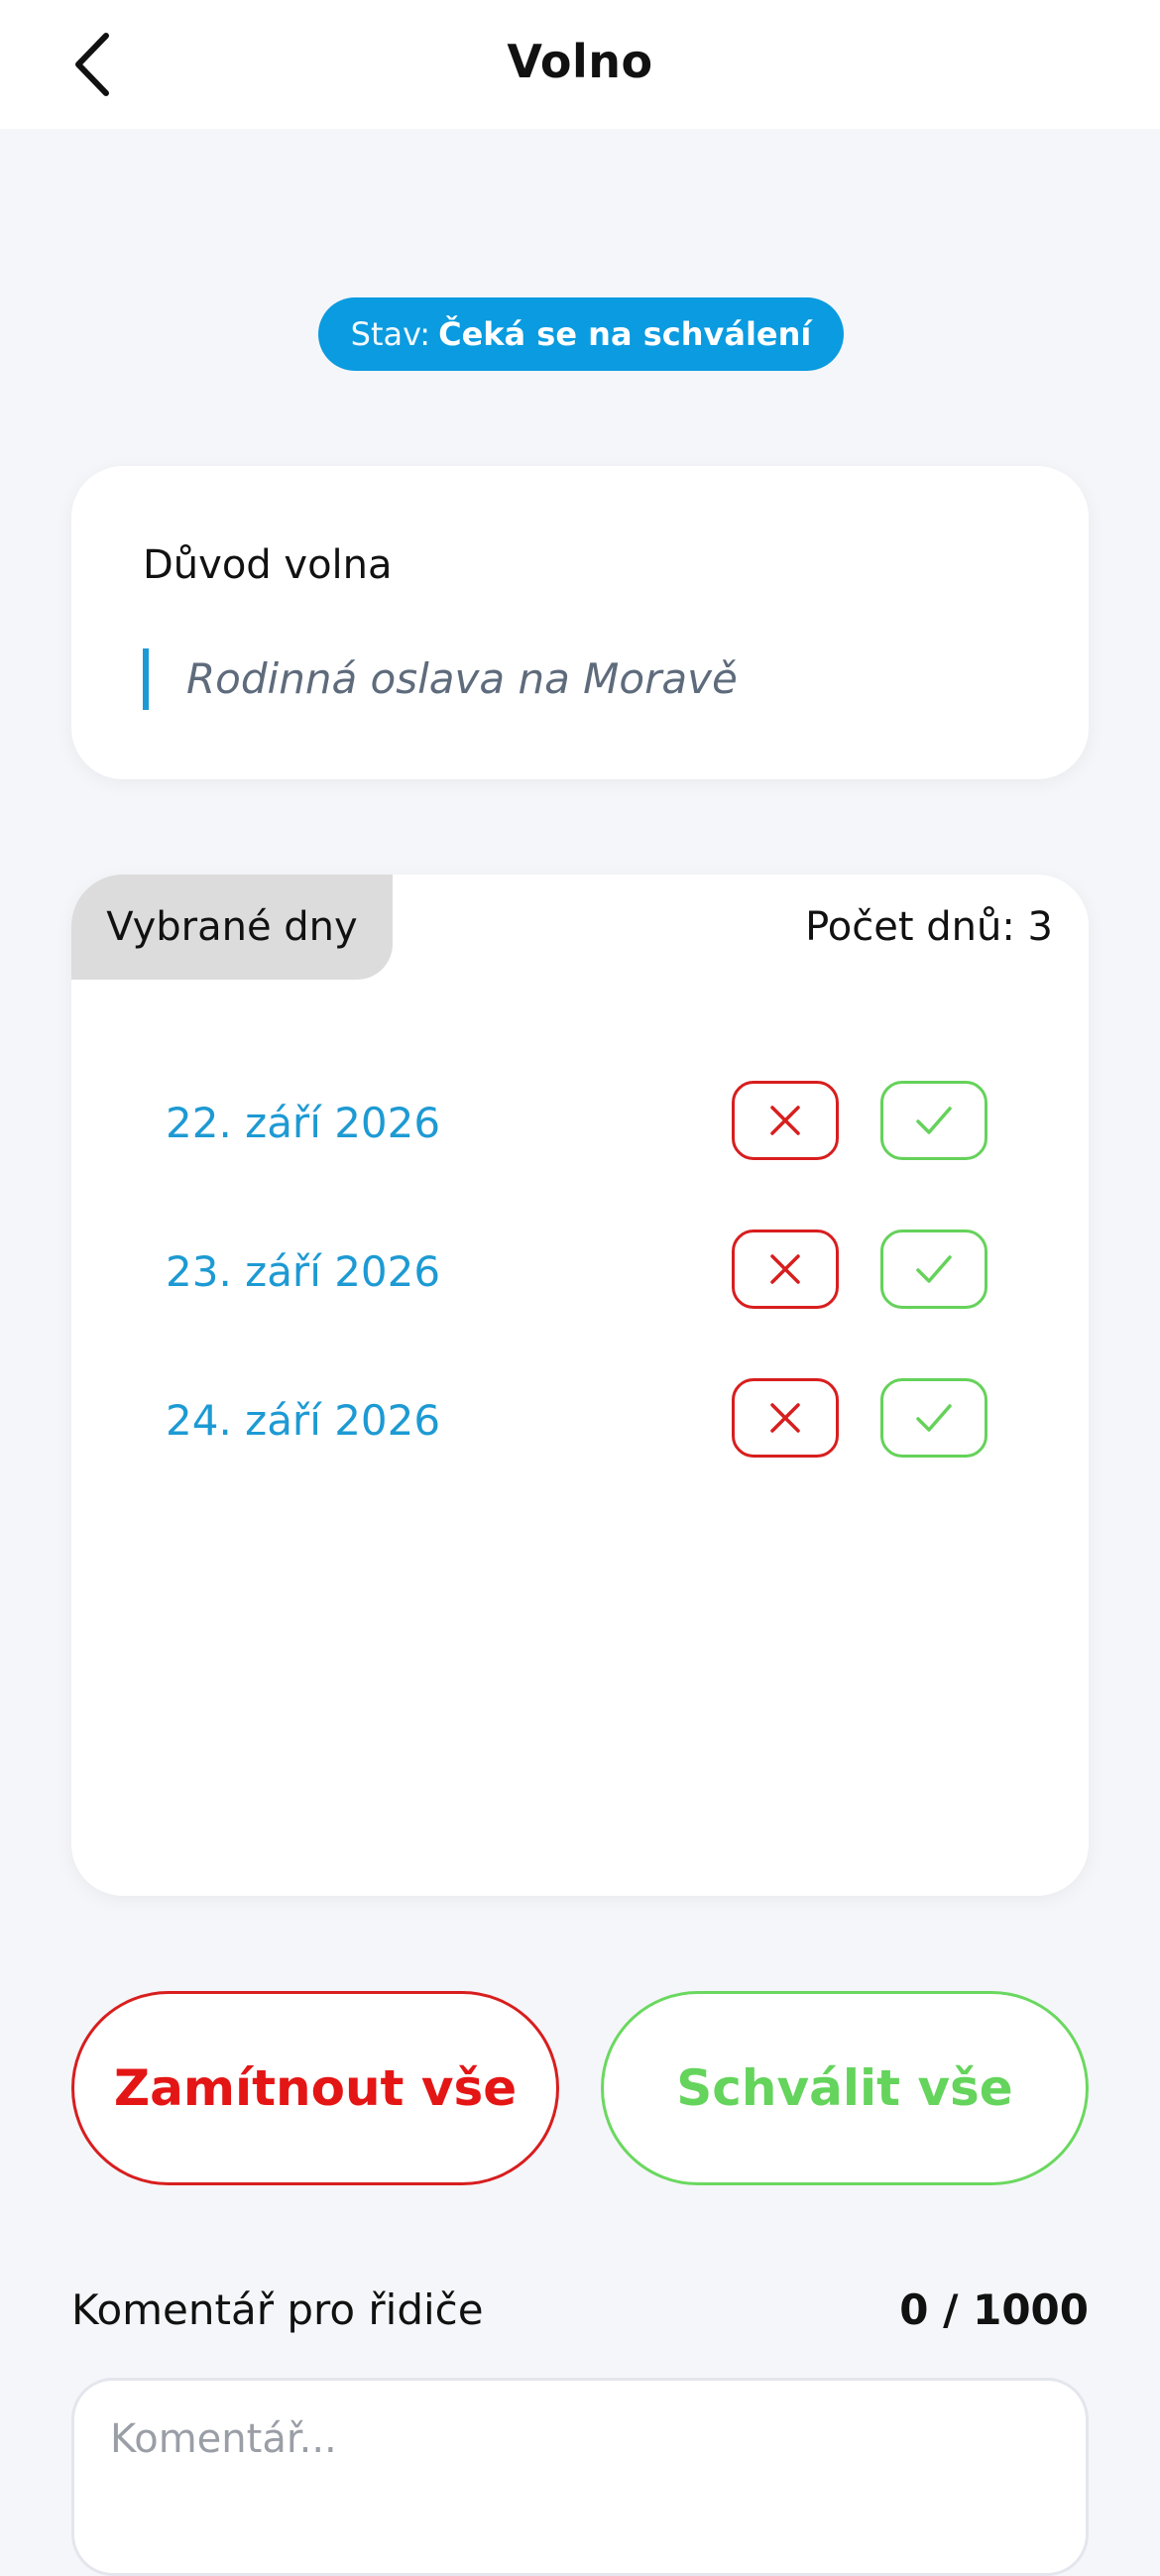 This screenshot has width=1160, height=2576. Describe the element at coordinates (580, 1272) in the screenshot. I see `day-row: 23. září 2026` at that location.